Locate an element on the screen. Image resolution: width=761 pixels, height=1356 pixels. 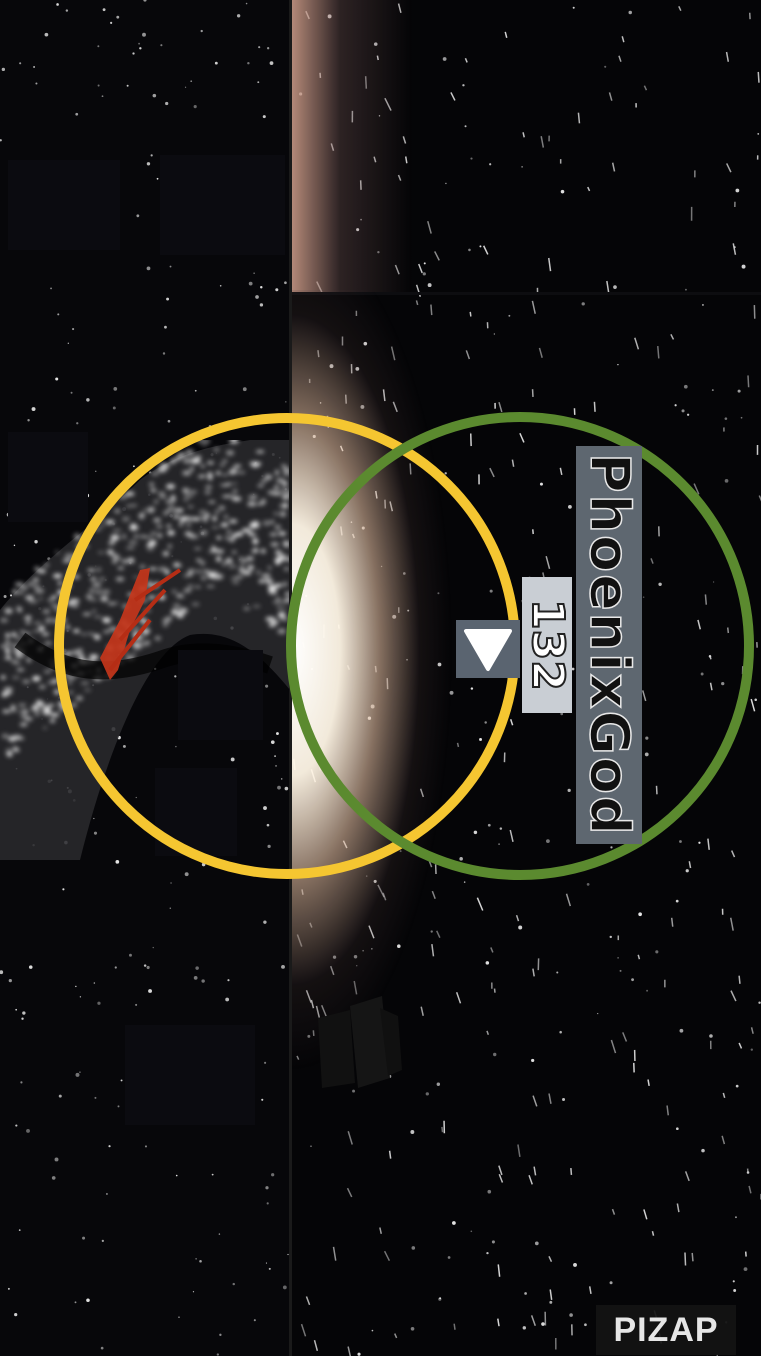
name-label-tag: PhoenixGod is located at coordinates (609, 645).